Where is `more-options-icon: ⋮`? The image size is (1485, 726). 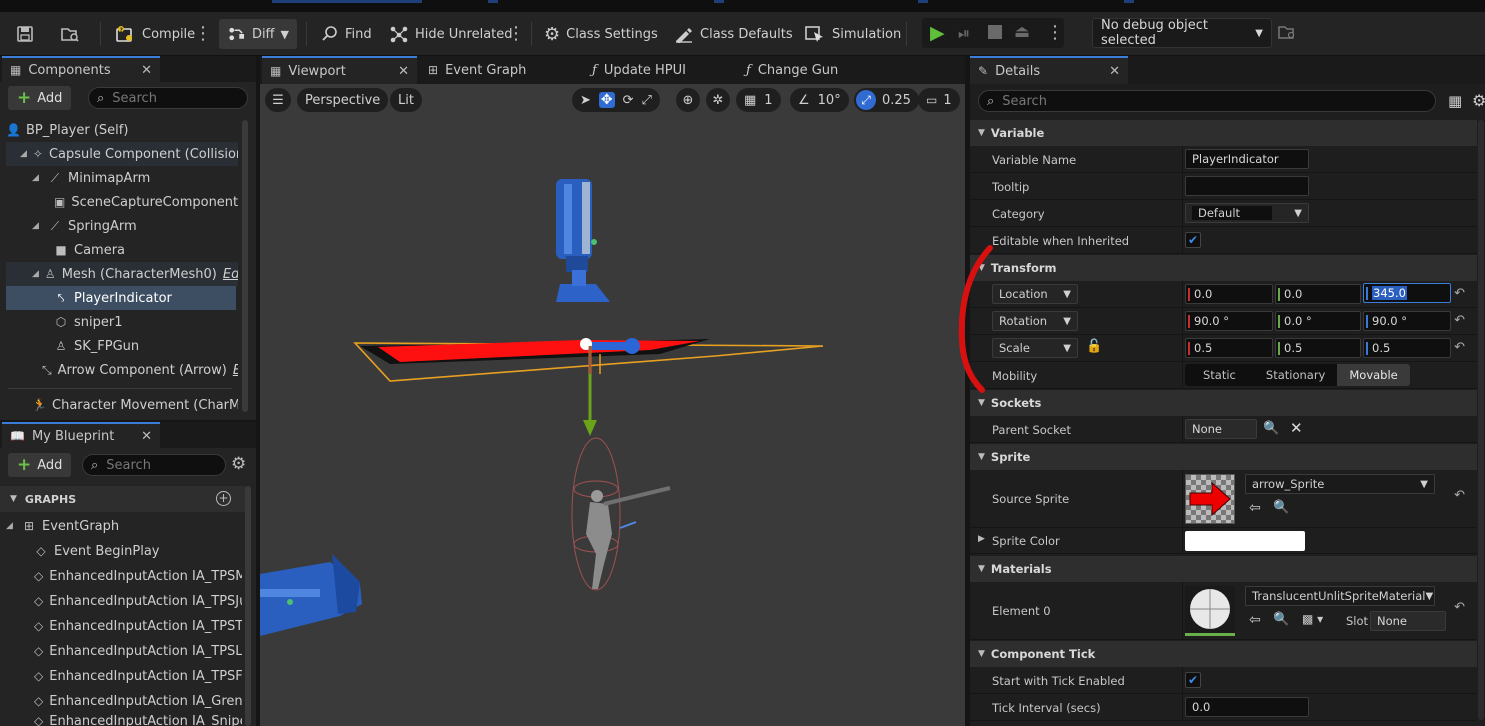 more-options-icon: ⋮ is located at coordinates (1055, 32).